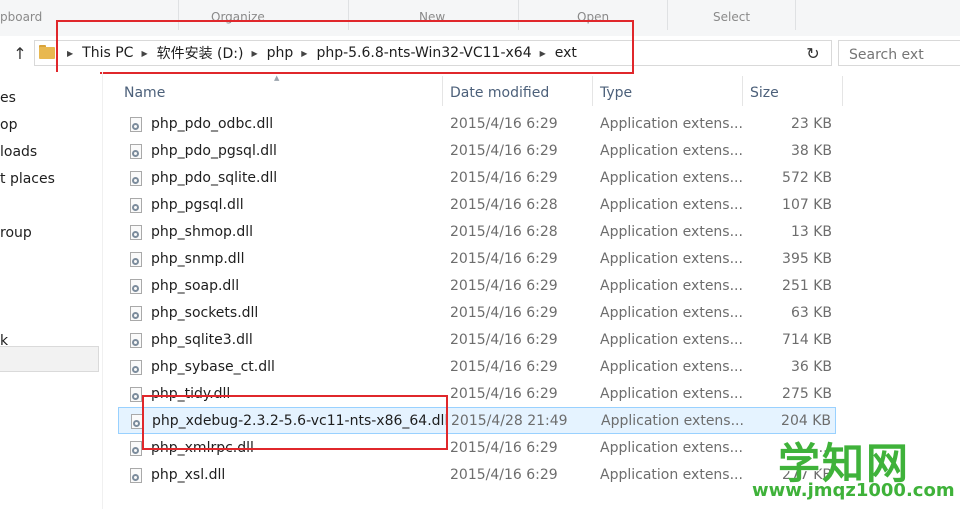 The height and width of the screenshot is (509, 960). What do you see at coordinates (807, 178) in the screenshot?
I see `file-size: 572 KB` at bounding box center [807, 178].